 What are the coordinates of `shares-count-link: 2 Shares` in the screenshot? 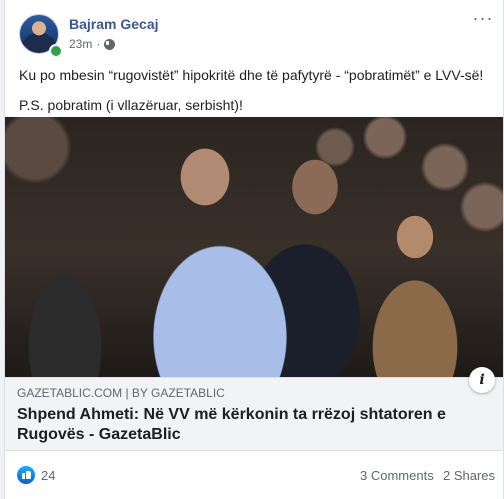 It's located at (469, 475).